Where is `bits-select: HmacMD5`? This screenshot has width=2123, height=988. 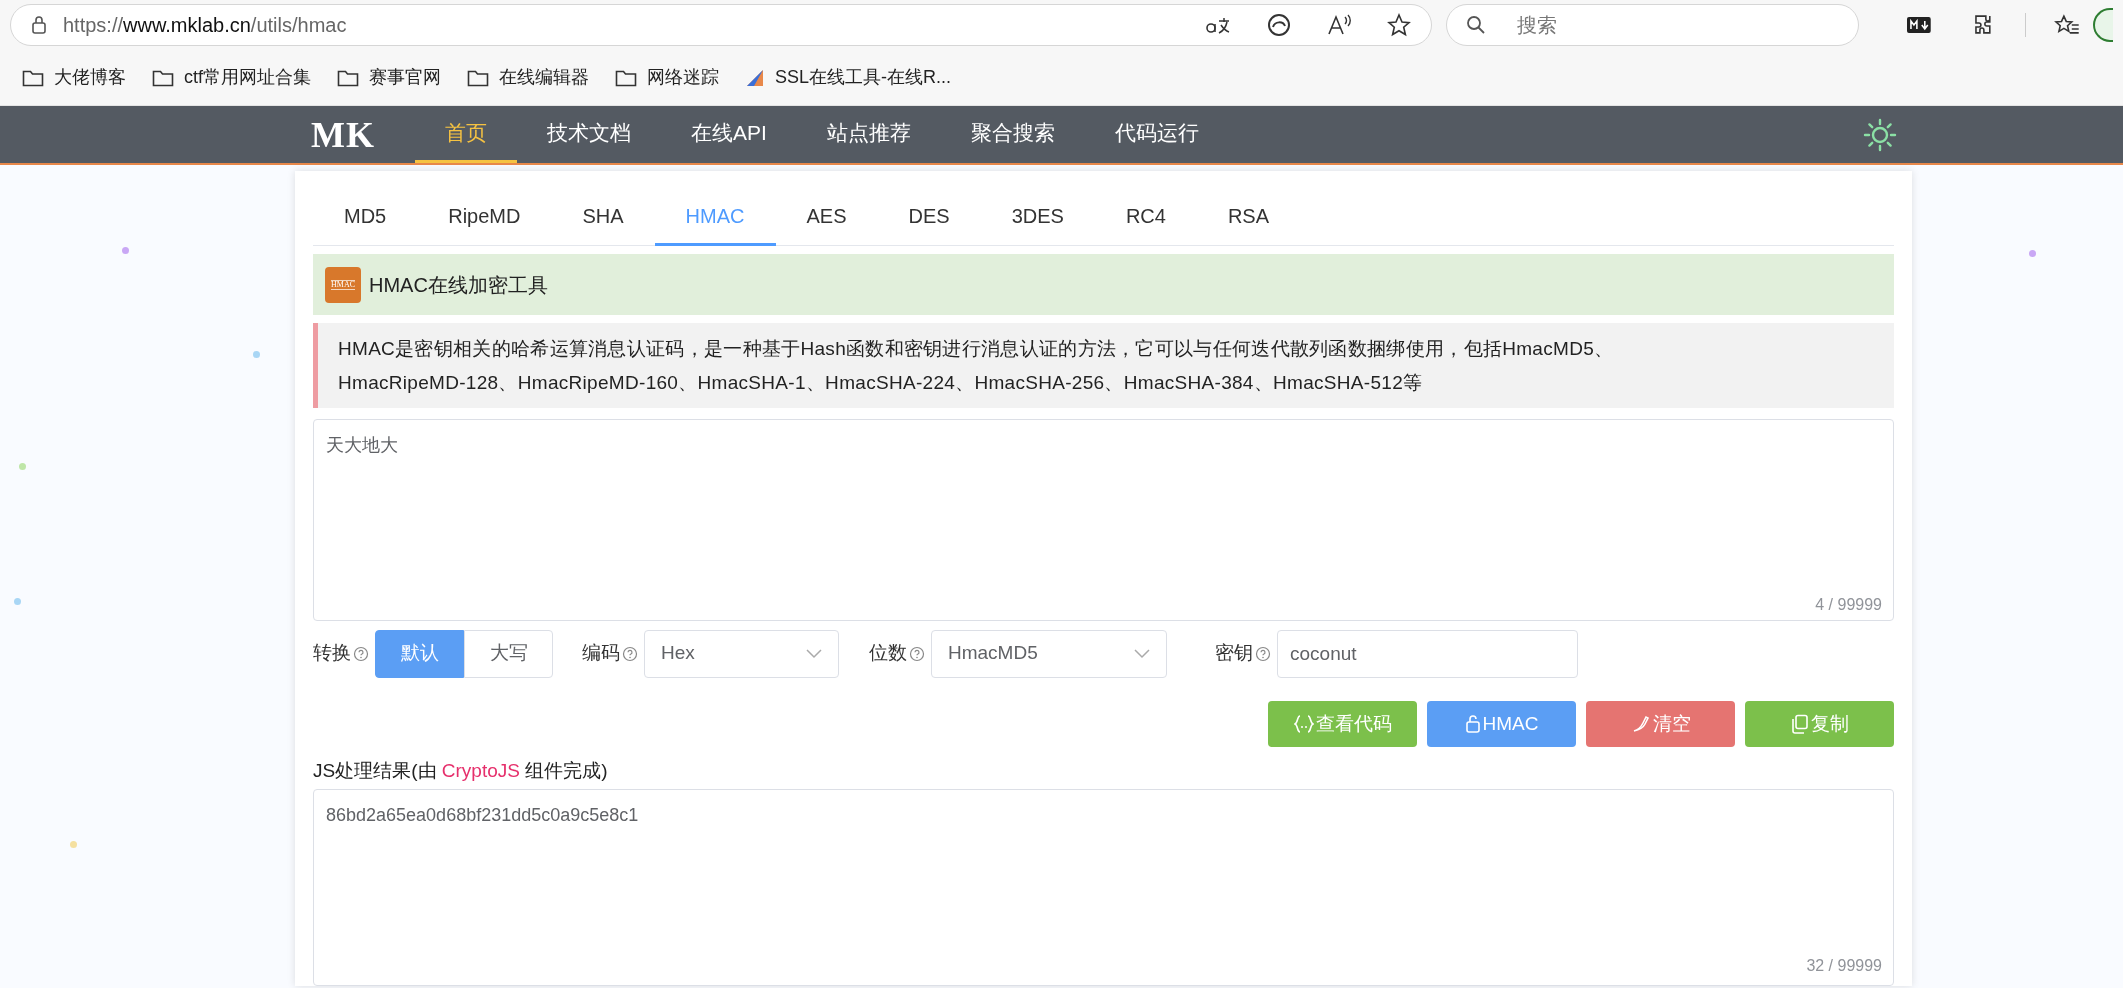
bits-select: HmacMD5 is located at coordinates (1049, 653).